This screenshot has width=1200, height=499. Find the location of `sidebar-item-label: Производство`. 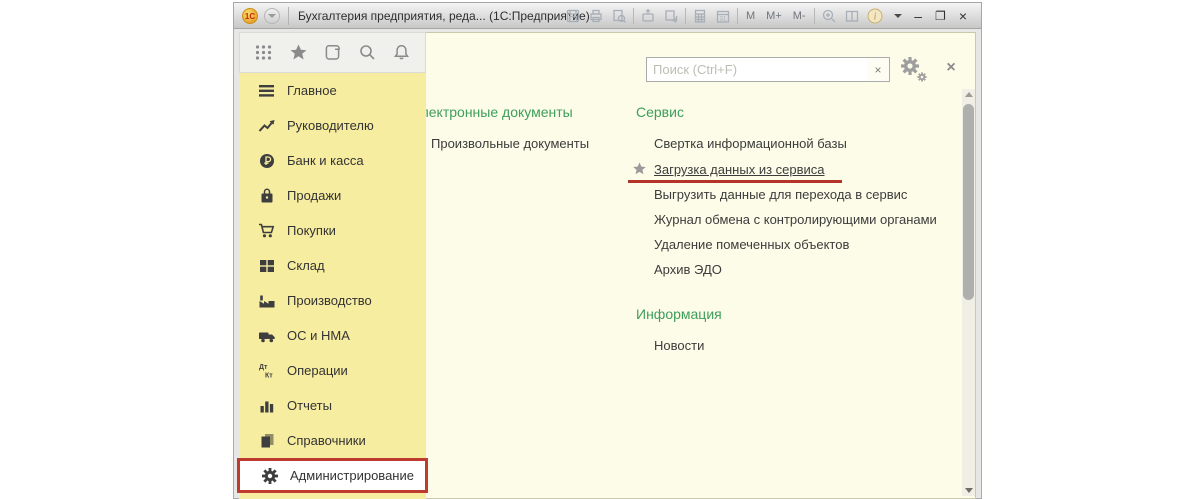

sidebar-item-label: Производство is located at coordinates (329, 300).